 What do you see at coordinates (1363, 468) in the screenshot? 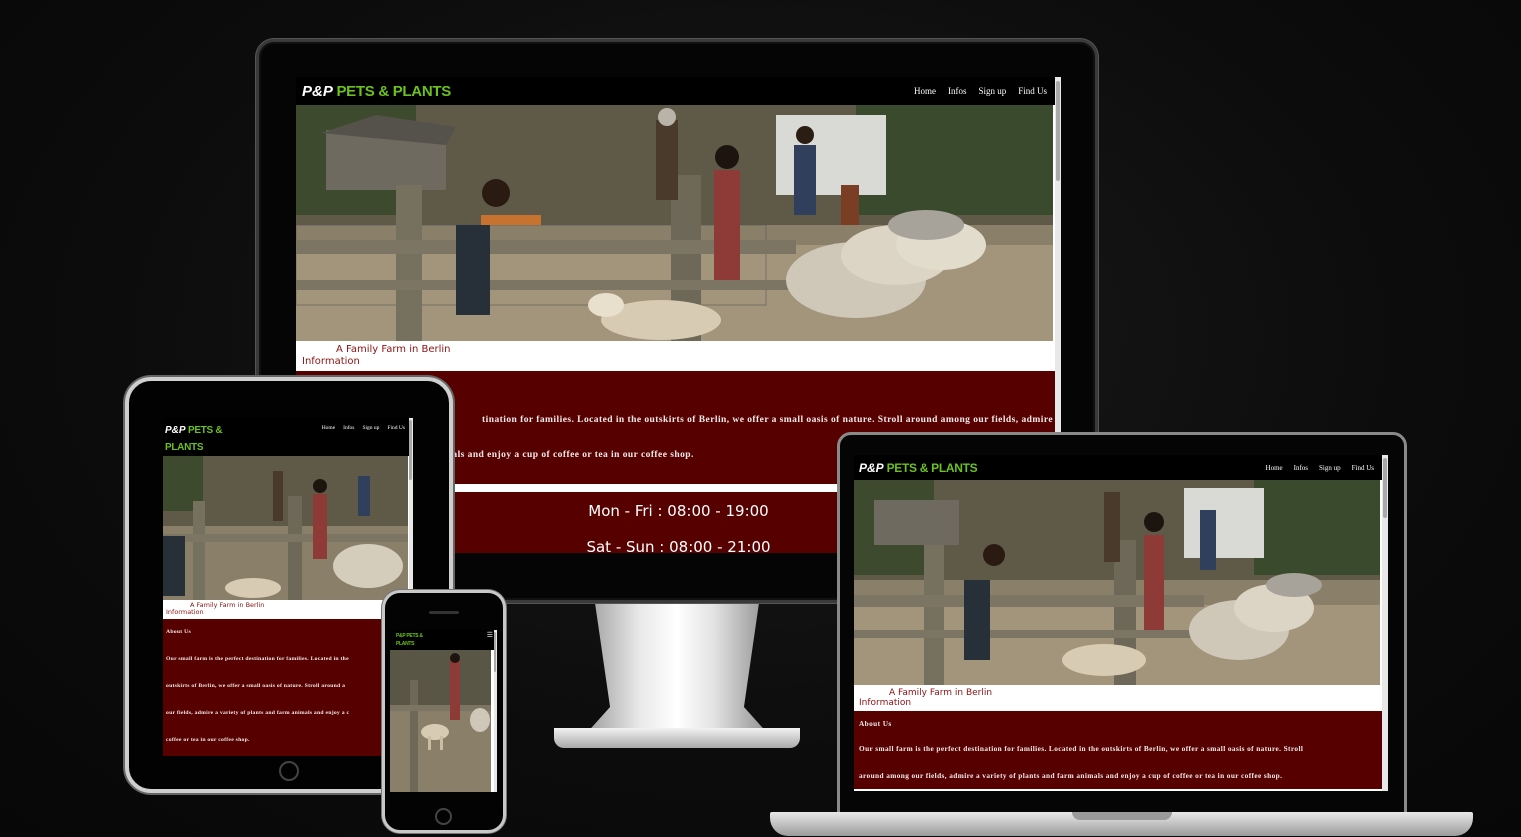
I see `laptop-nav-findus: Find Us` at bounding box center [1363, 468].